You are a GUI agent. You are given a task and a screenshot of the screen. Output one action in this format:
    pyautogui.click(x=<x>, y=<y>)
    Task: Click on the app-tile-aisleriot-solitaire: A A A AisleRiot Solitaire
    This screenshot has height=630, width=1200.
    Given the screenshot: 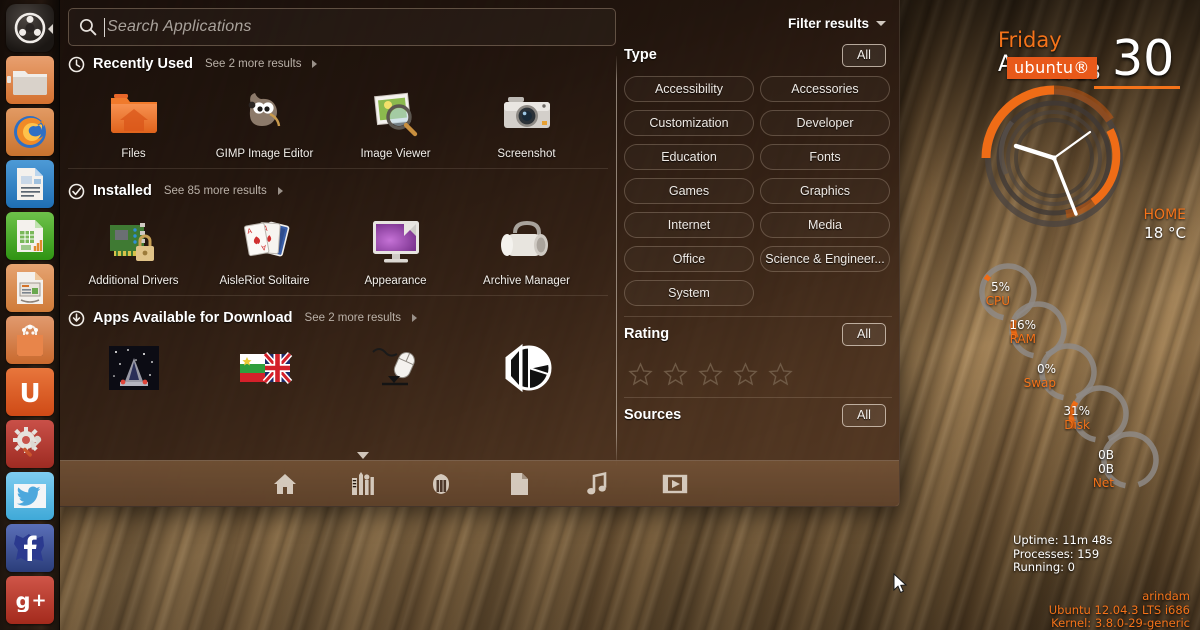 What is the action you would take?
    pyautogui.click(x=264, y=250)
    